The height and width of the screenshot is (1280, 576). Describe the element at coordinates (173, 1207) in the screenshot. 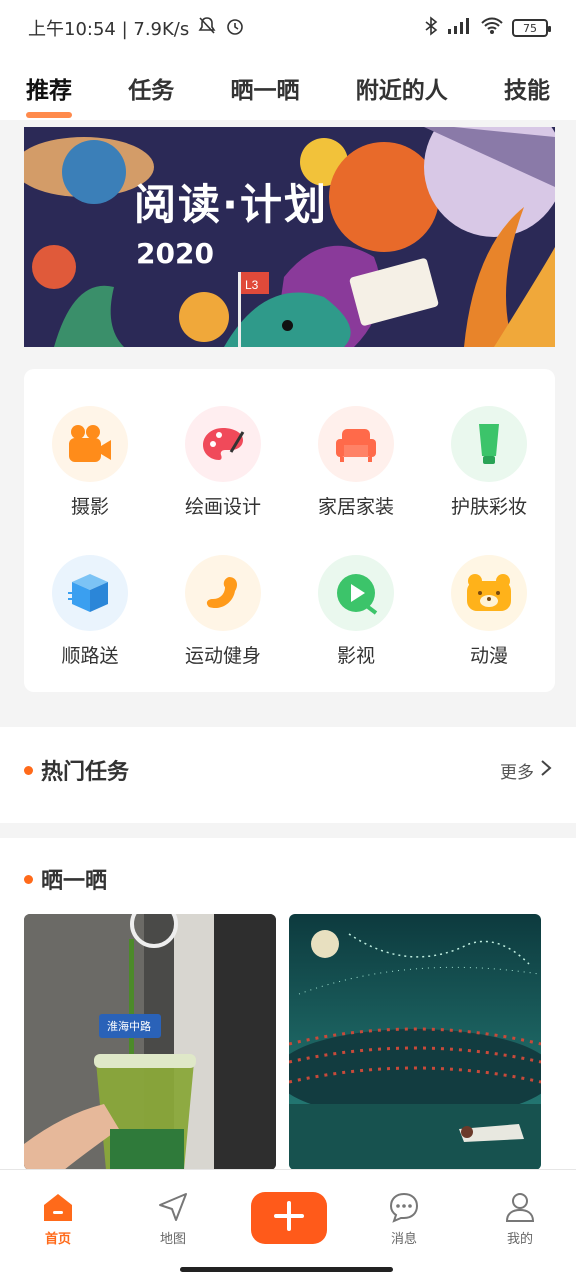

I see `map-navigation-icon` at that location.